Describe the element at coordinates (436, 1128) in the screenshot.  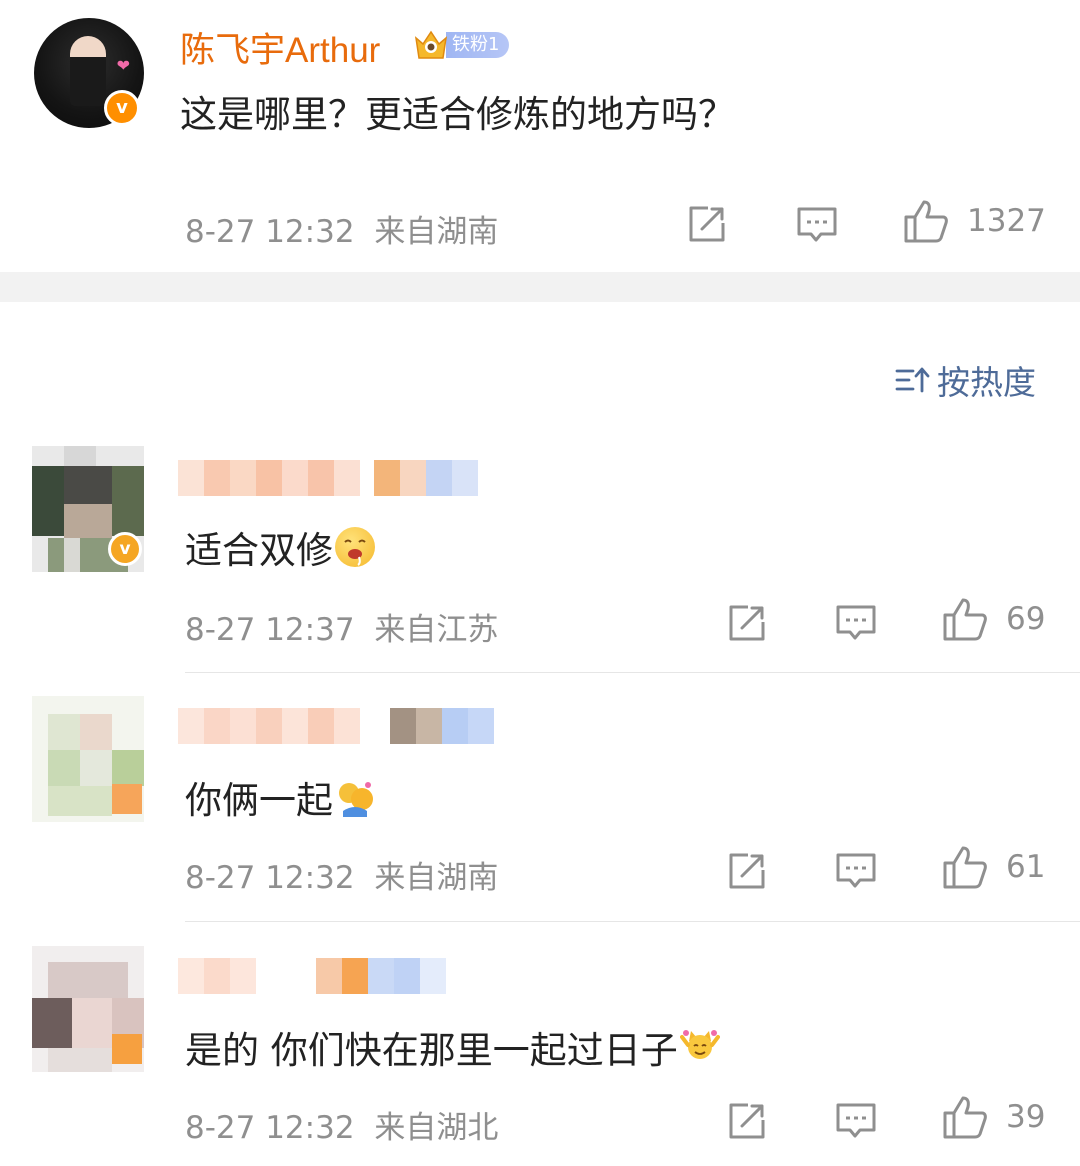
I see `comment-location: 来自湖北` at that location.